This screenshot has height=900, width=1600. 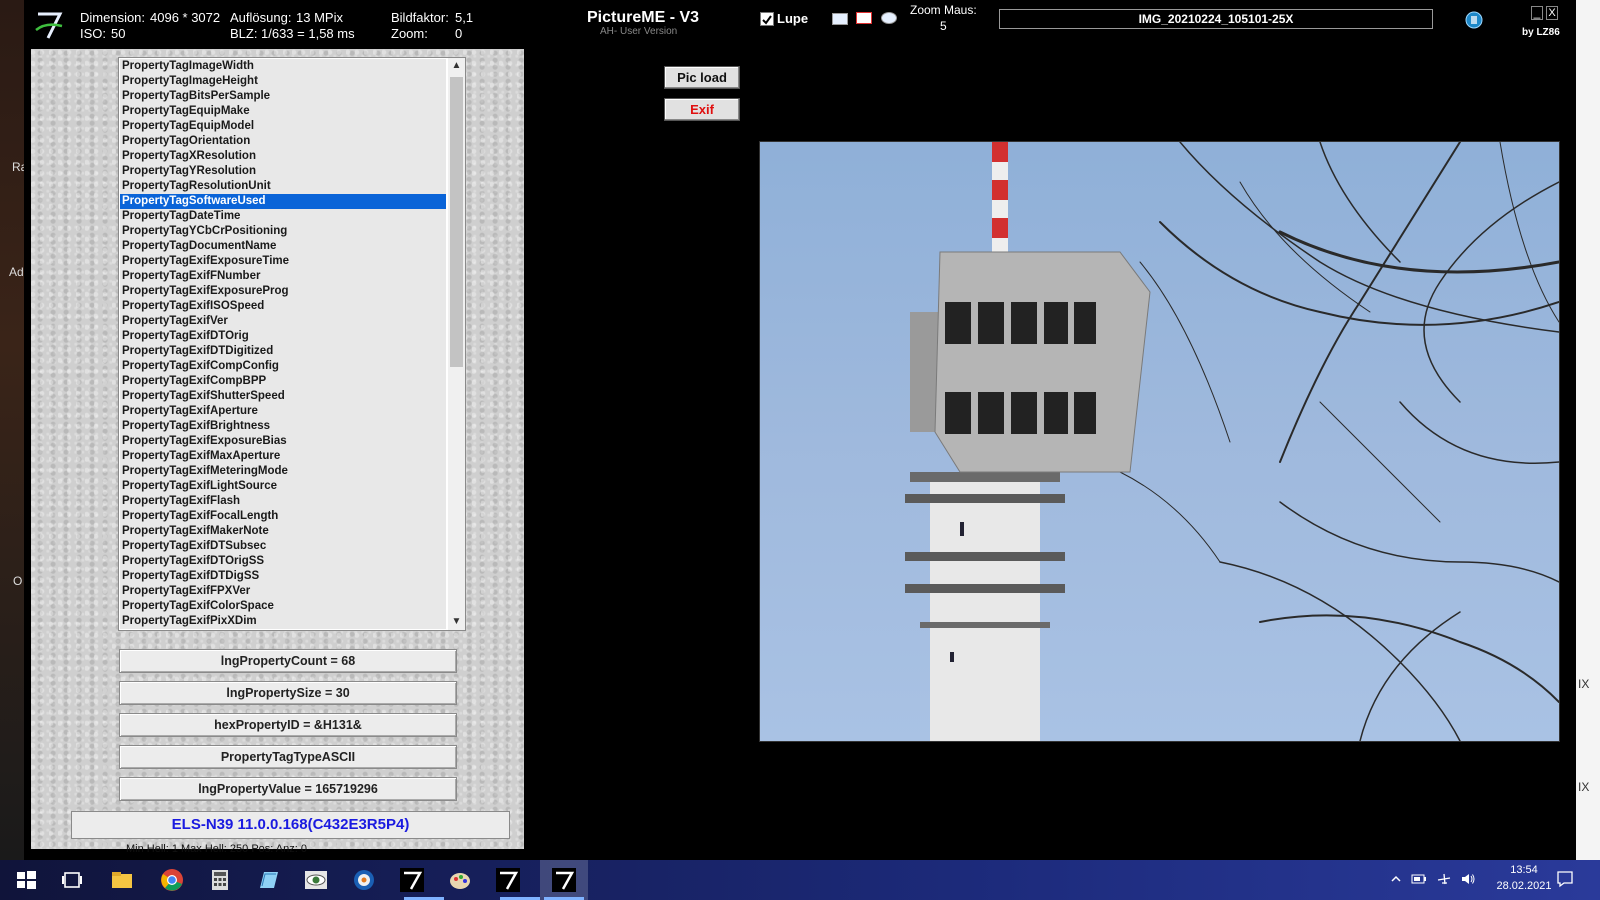 I want to click on list-item: PropertyTagExifFocalLength, so click(x=283, y=516).